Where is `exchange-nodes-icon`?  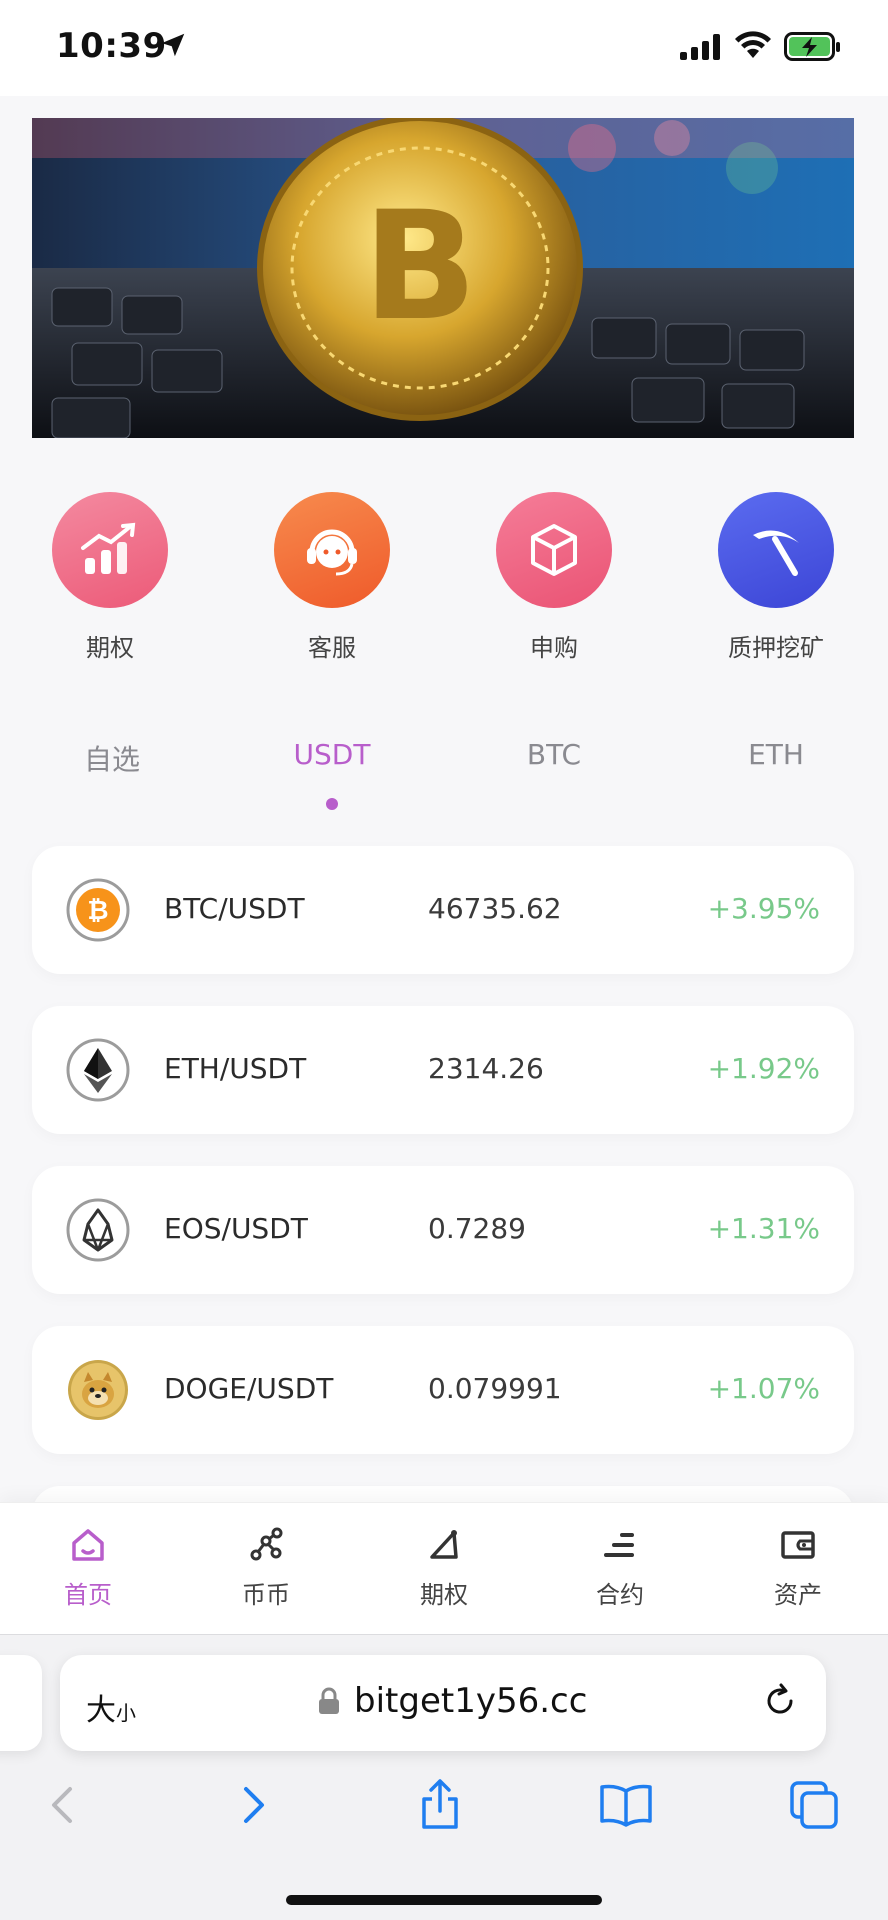
exchange-nodes-icon is located at coordinates (266, 1544).